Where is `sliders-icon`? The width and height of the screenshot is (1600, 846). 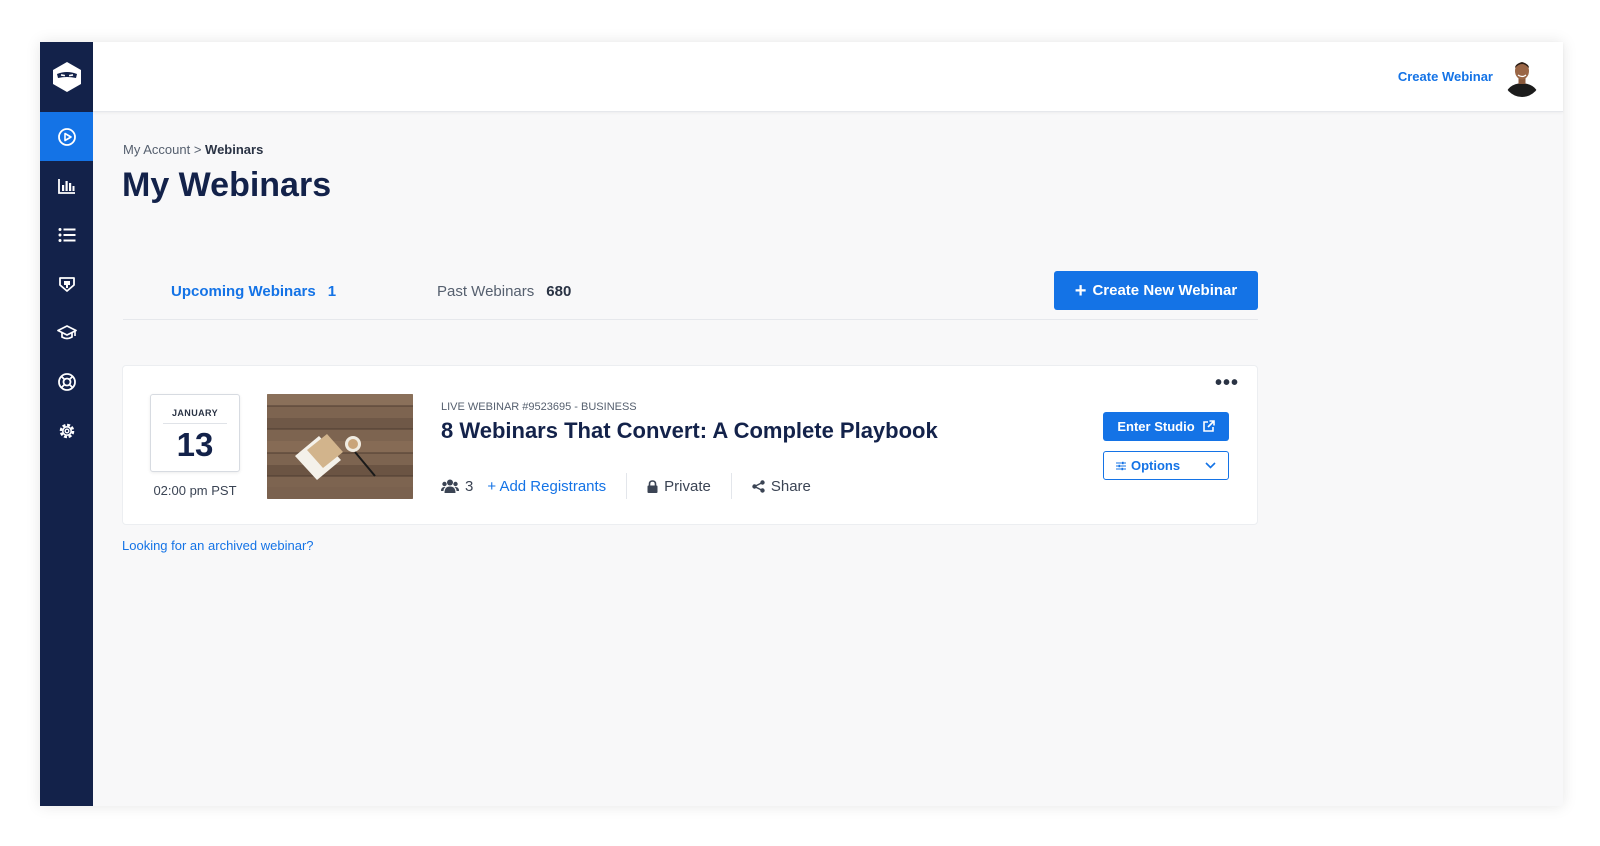
sliders-icon is located at coordinates (1121, 465).